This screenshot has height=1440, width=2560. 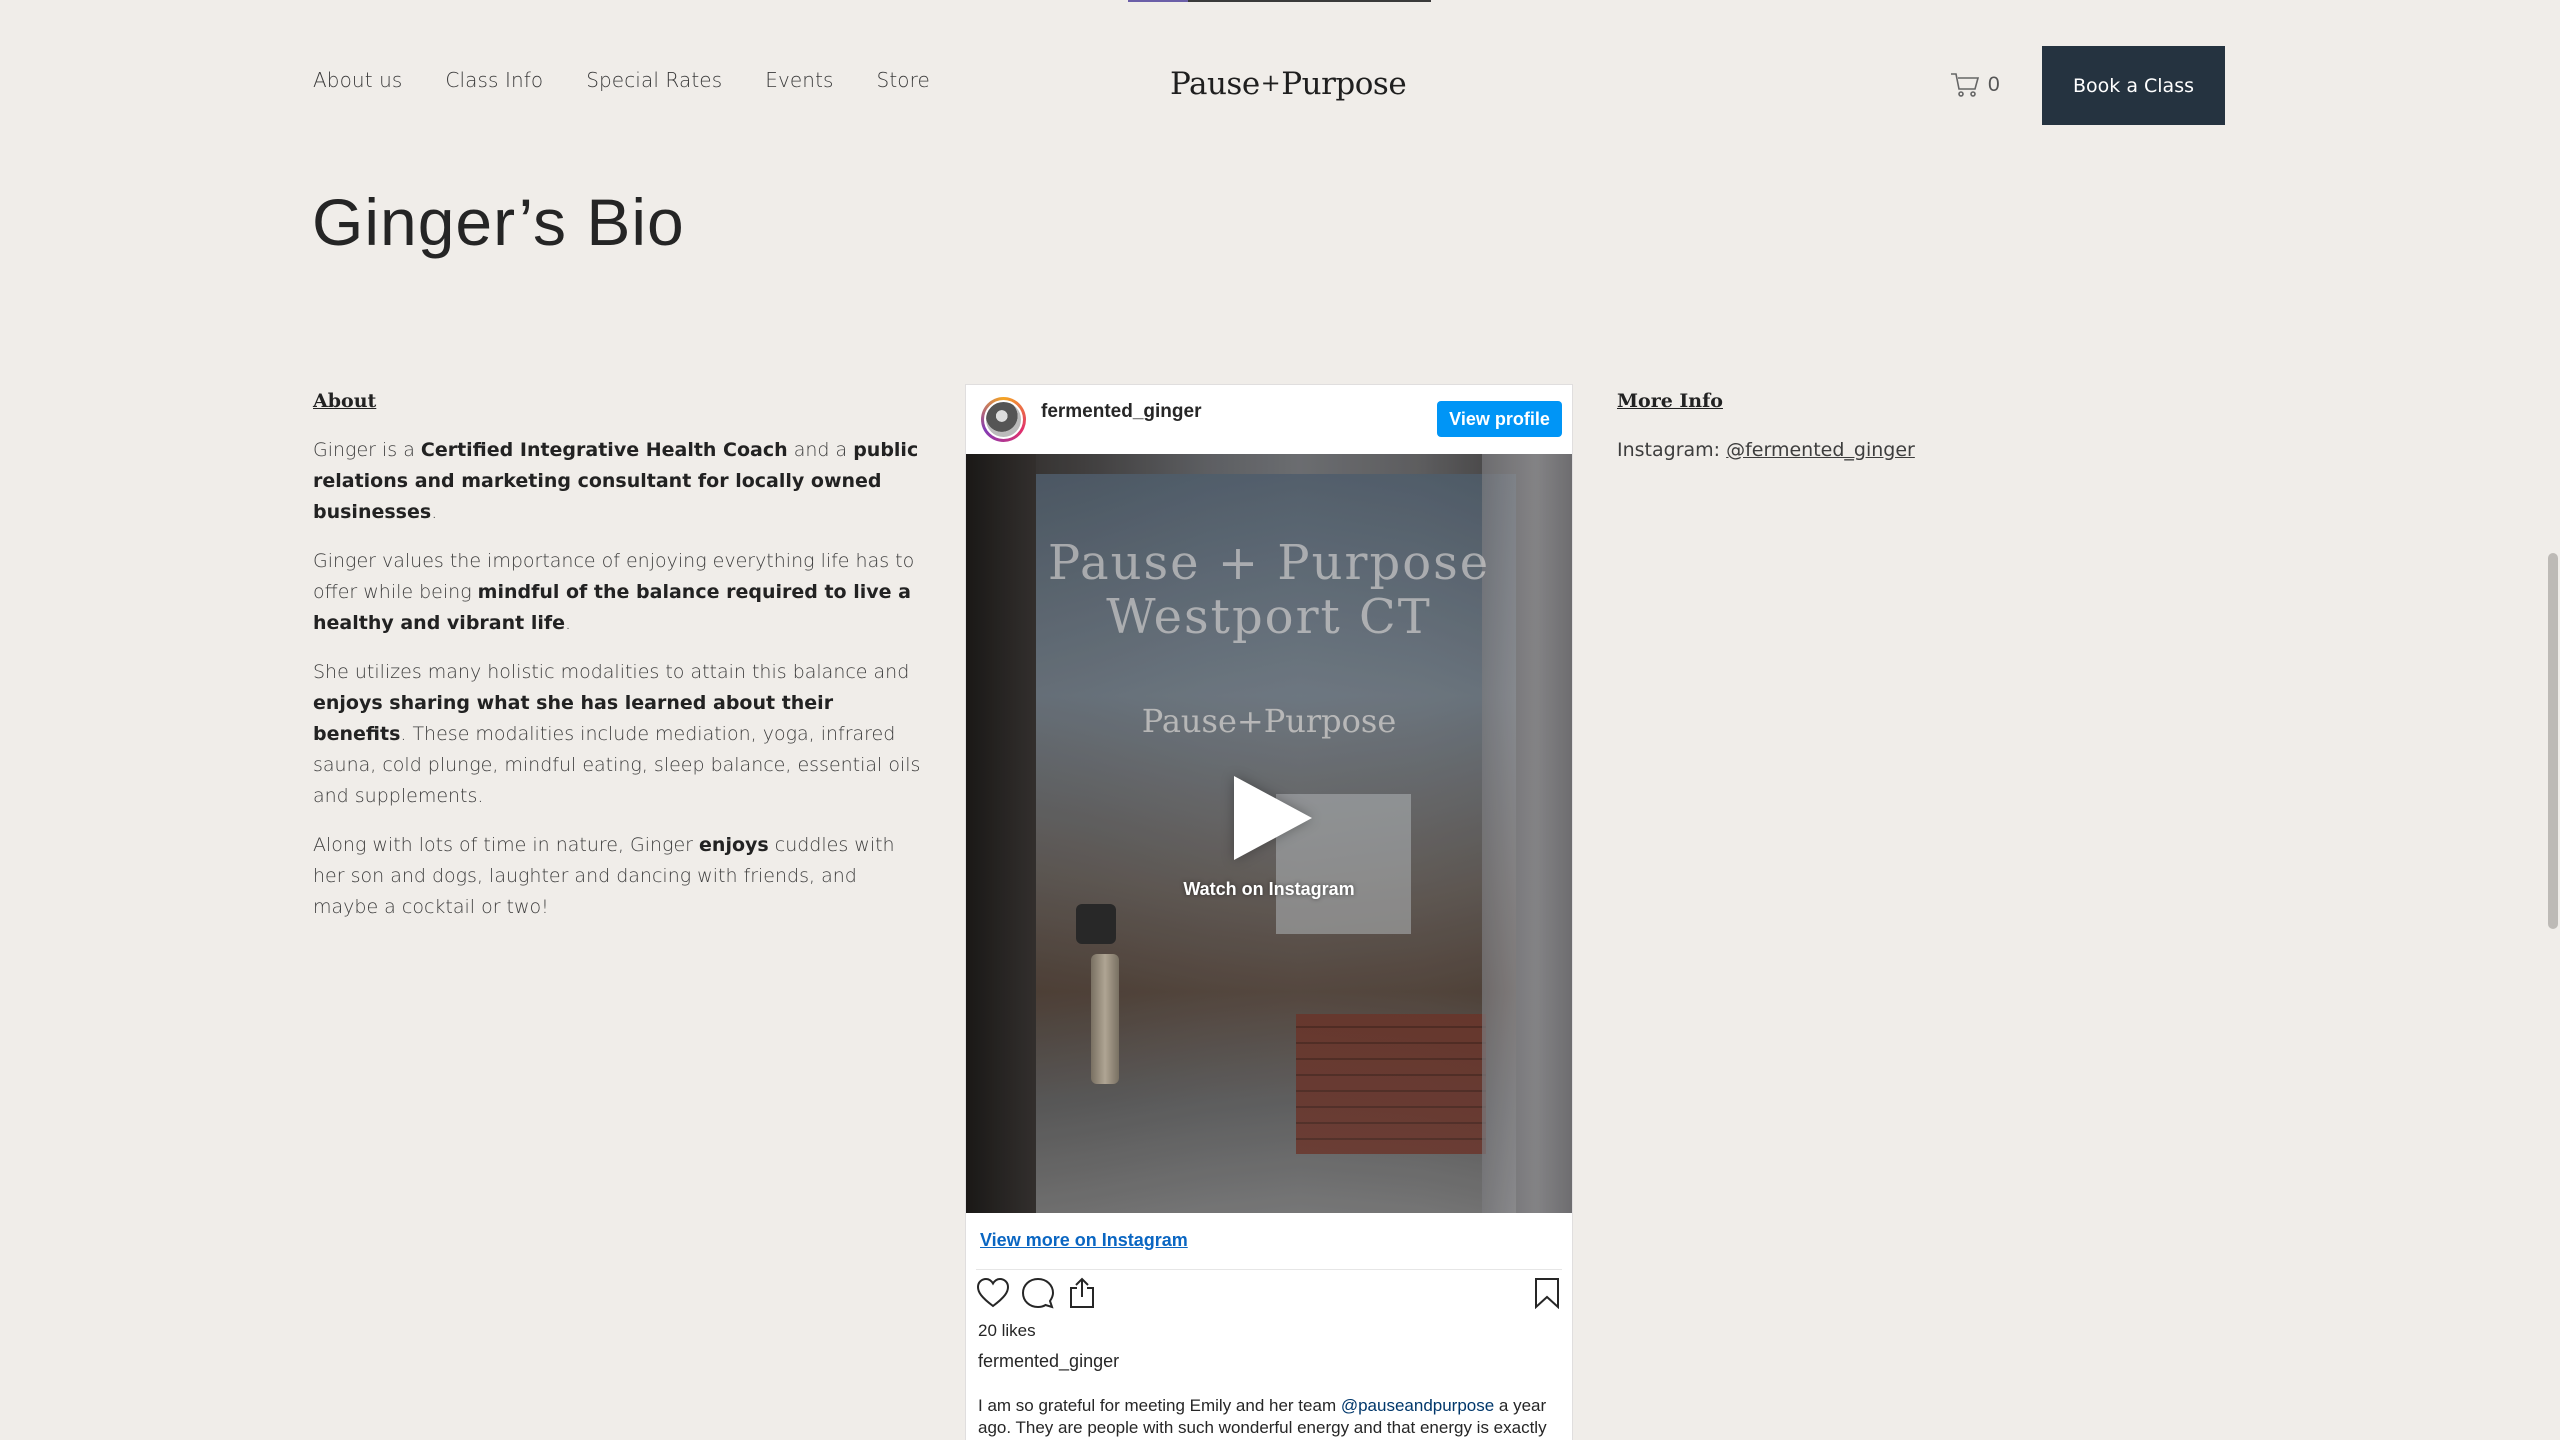 What do you see at coordinates (1269, 617) in the screenshot?
I see `media-line-2: Westport CT` at bounding box center [1269, 617].